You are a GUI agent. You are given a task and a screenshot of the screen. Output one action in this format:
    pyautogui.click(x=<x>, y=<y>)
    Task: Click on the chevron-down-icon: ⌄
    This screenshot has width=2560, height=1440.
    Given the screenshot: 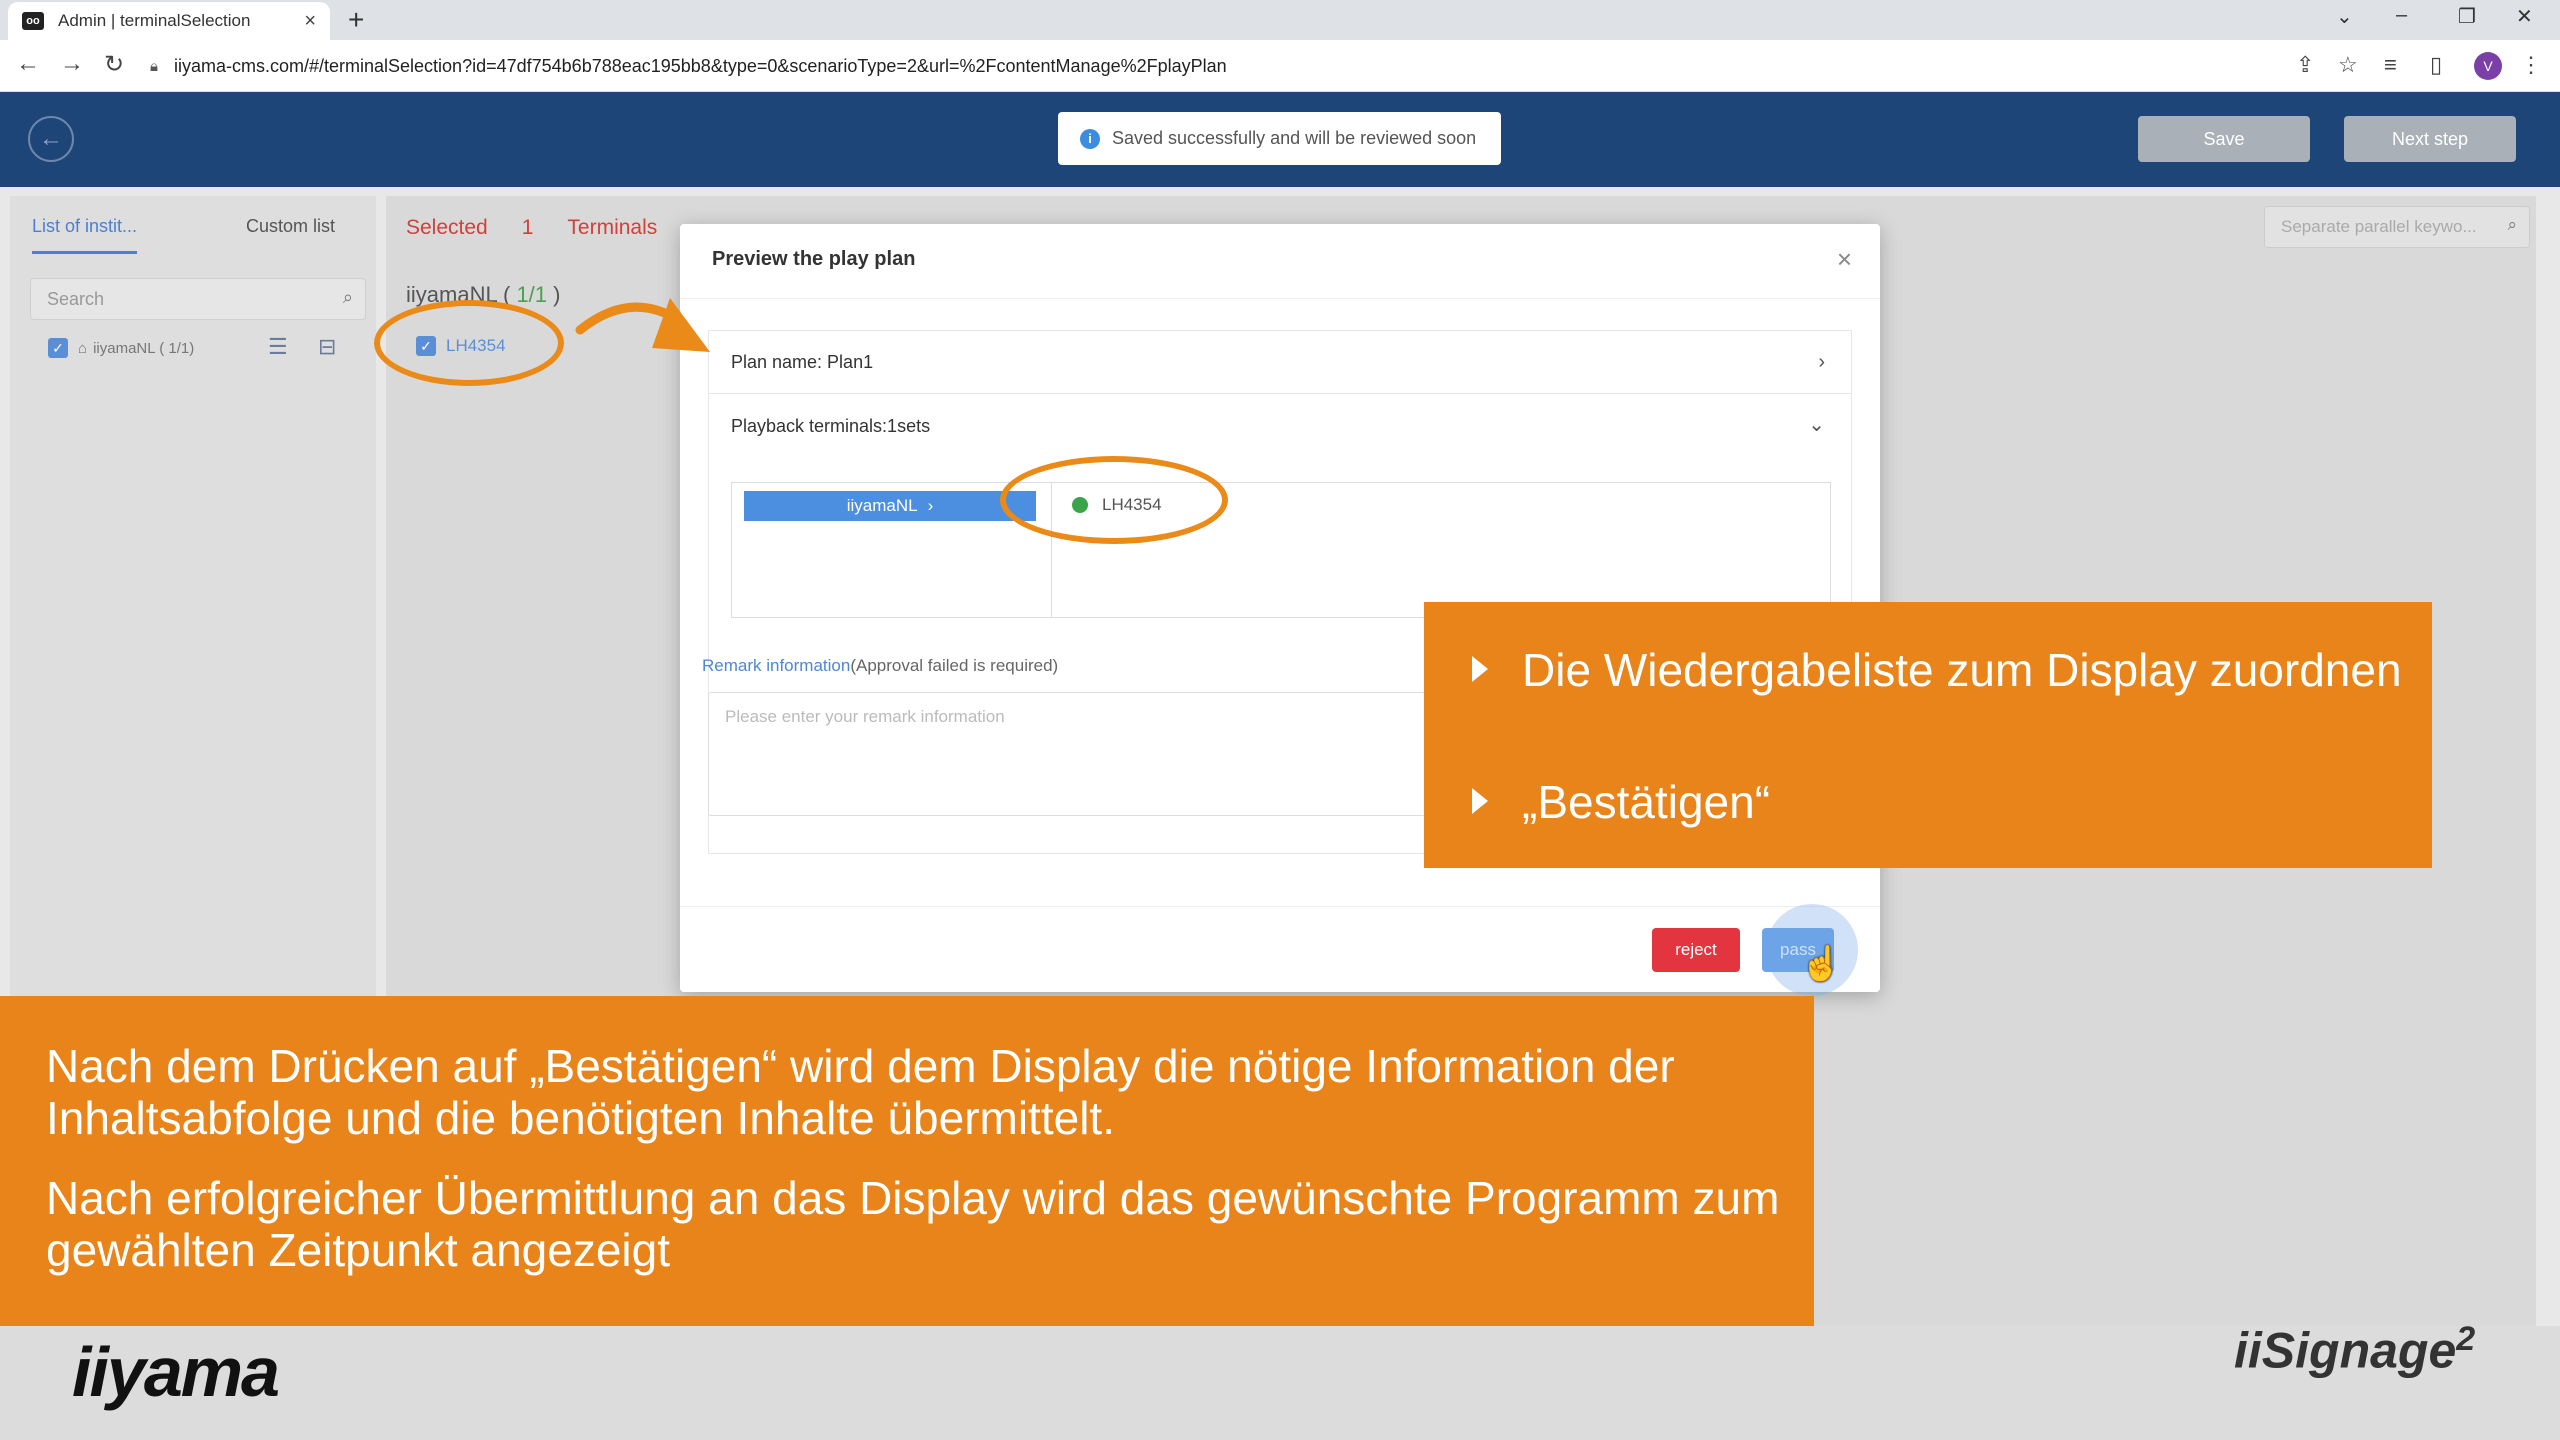 What is the action you would take?
    pyautogui.click(x=1816, y=424)
    